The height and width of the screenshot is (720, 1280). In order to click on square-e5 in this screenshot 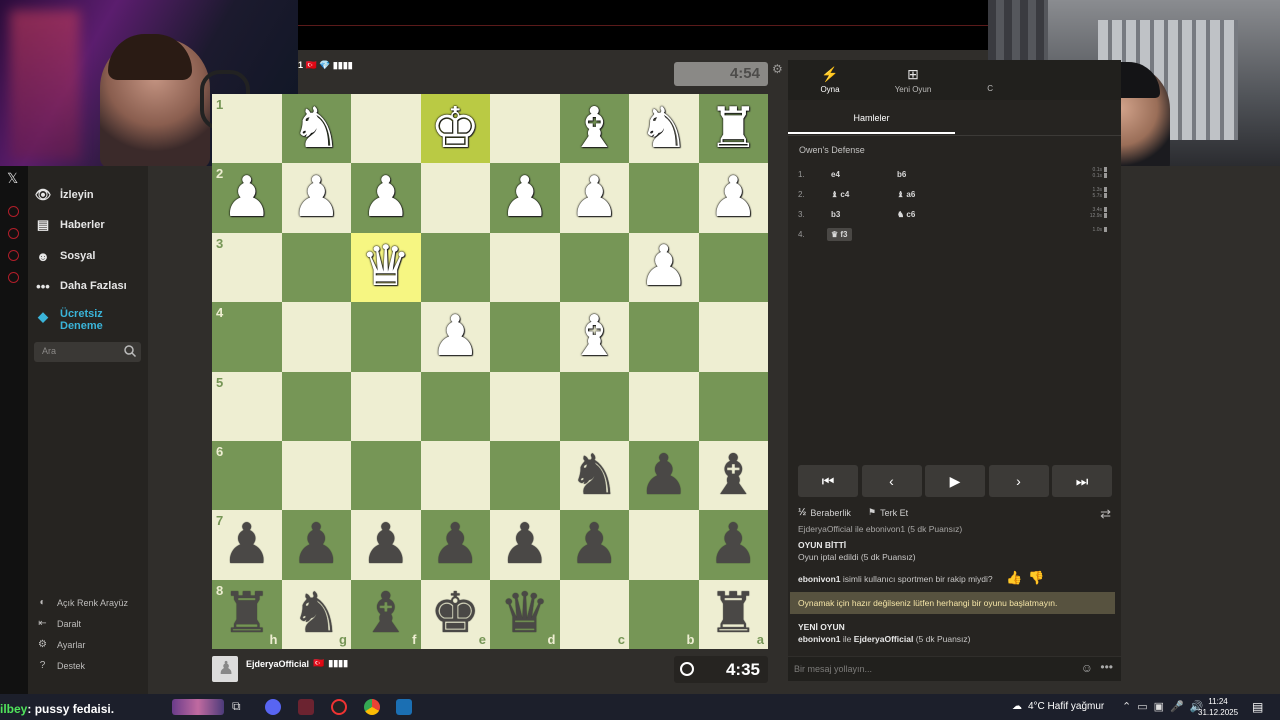, I will do `click(455, 406)`.